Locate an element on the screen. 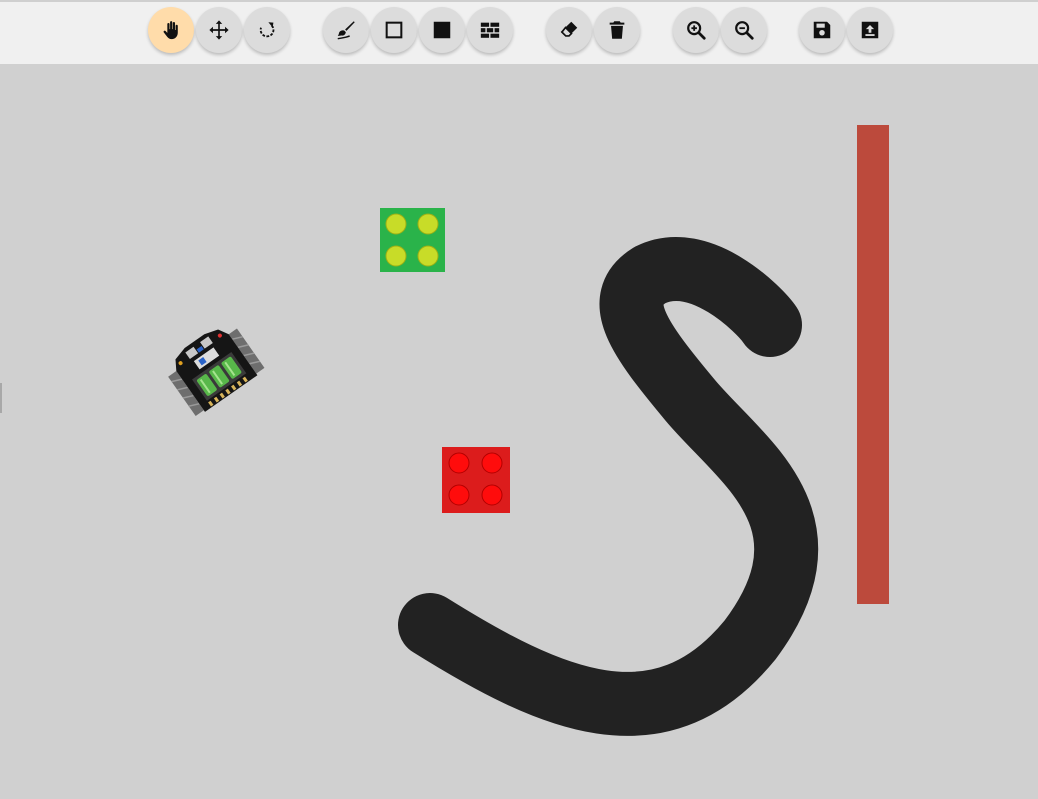 Image resolution: width=1038 pixels, height=799 pixels. red-brick is located at coordinates (476, 480).